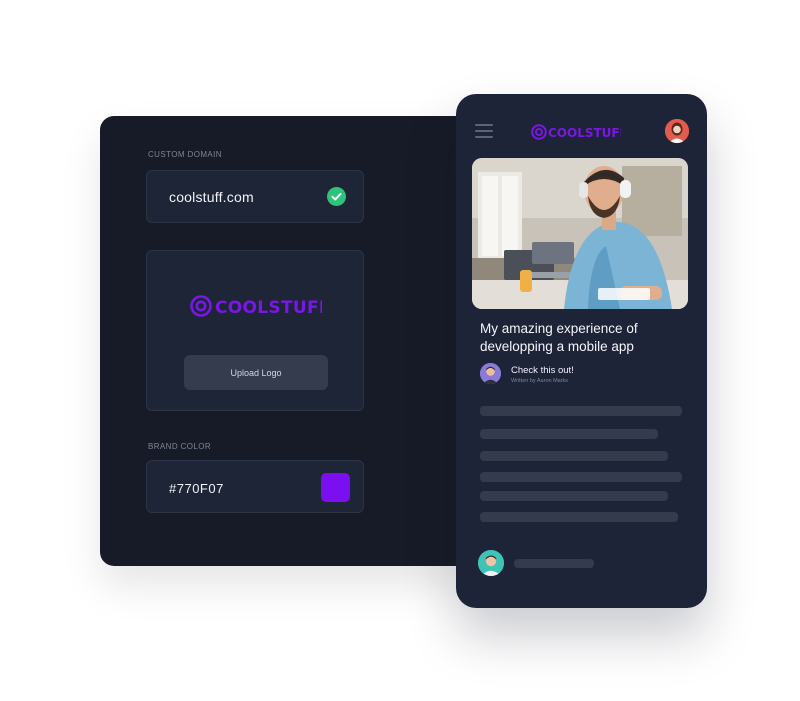 Image resolution: width=800 pixels, height=701 pixels. Describe the element at coordinates (180, 446) in the screenshot. I see `brand-color-label: BRAND COLOR` at that location.